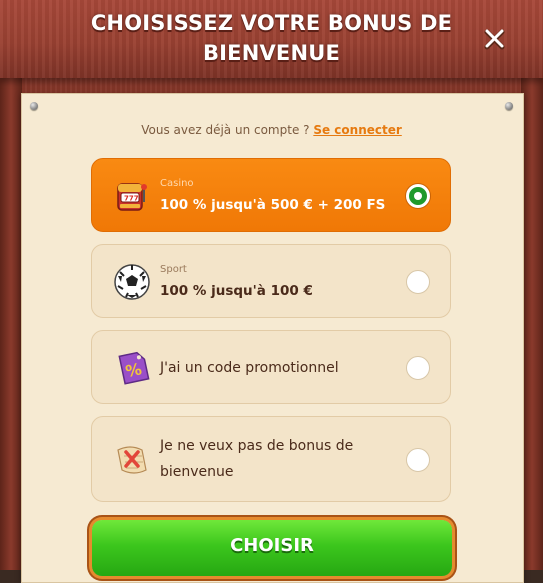 The width and height of the screenshot is (543, 583). I want to click on option-sport: Sport 100 % jusqu'à 100 €, so click(271, 281).